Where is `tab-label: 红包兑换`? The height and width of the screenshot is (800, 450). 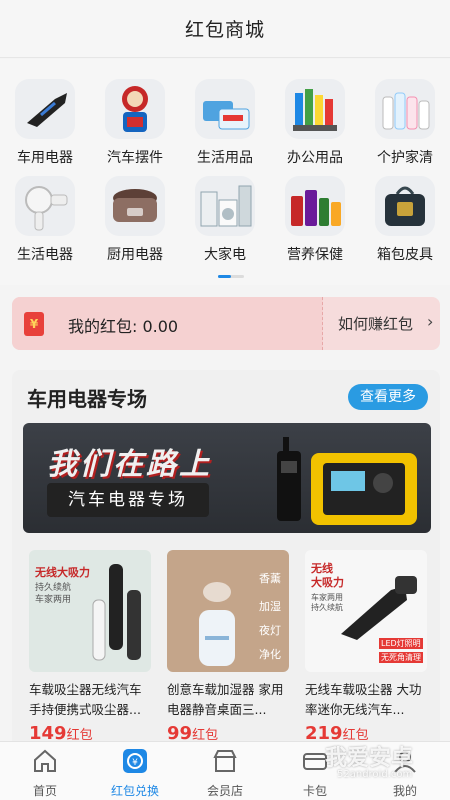
tab-label: 红包兑换 is located at coordinates (134, 791).